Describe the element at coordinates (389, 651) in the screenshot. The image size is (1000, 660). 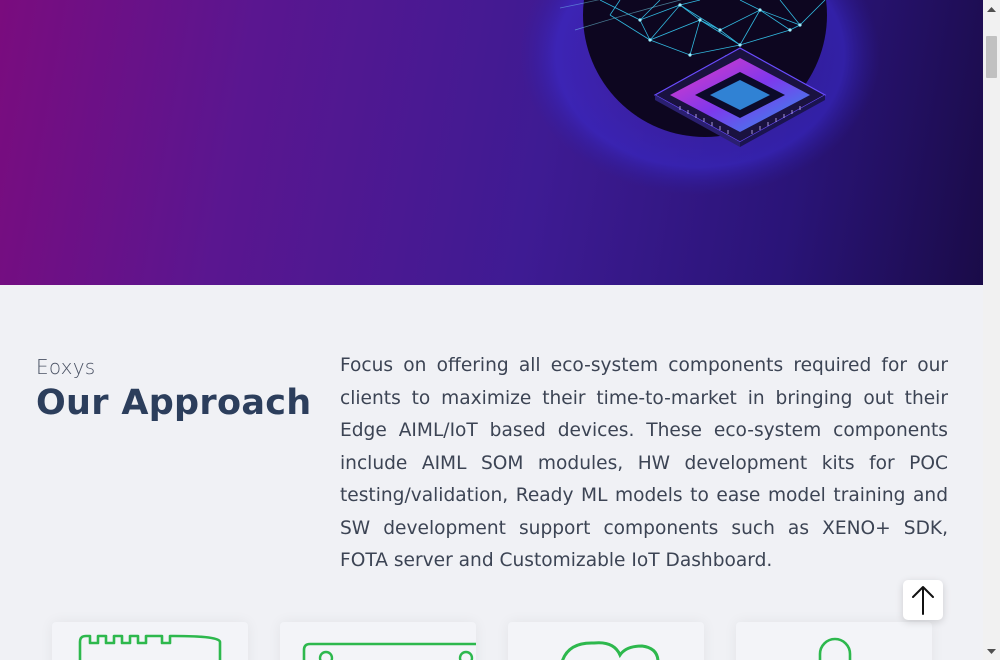
I see `dev-board-icon` at that location.